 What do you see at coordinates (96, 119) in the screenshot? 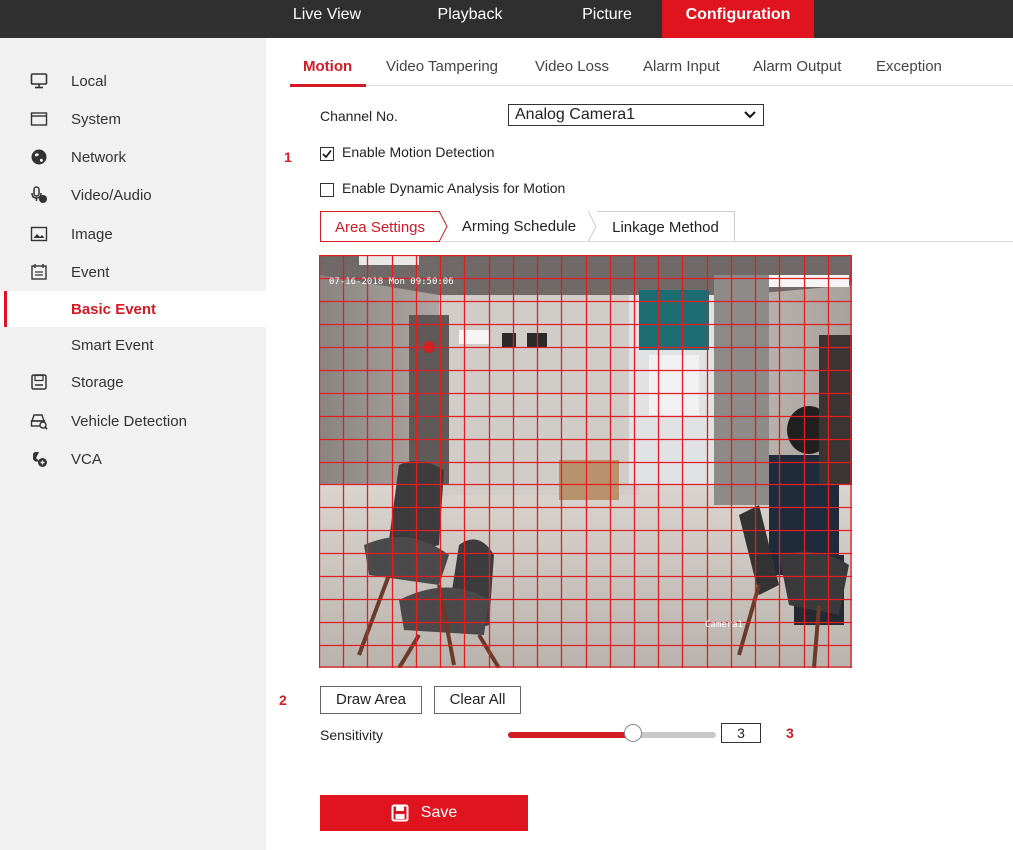
I see `sidebar-item-label: System` at bounding box center [96, 119].